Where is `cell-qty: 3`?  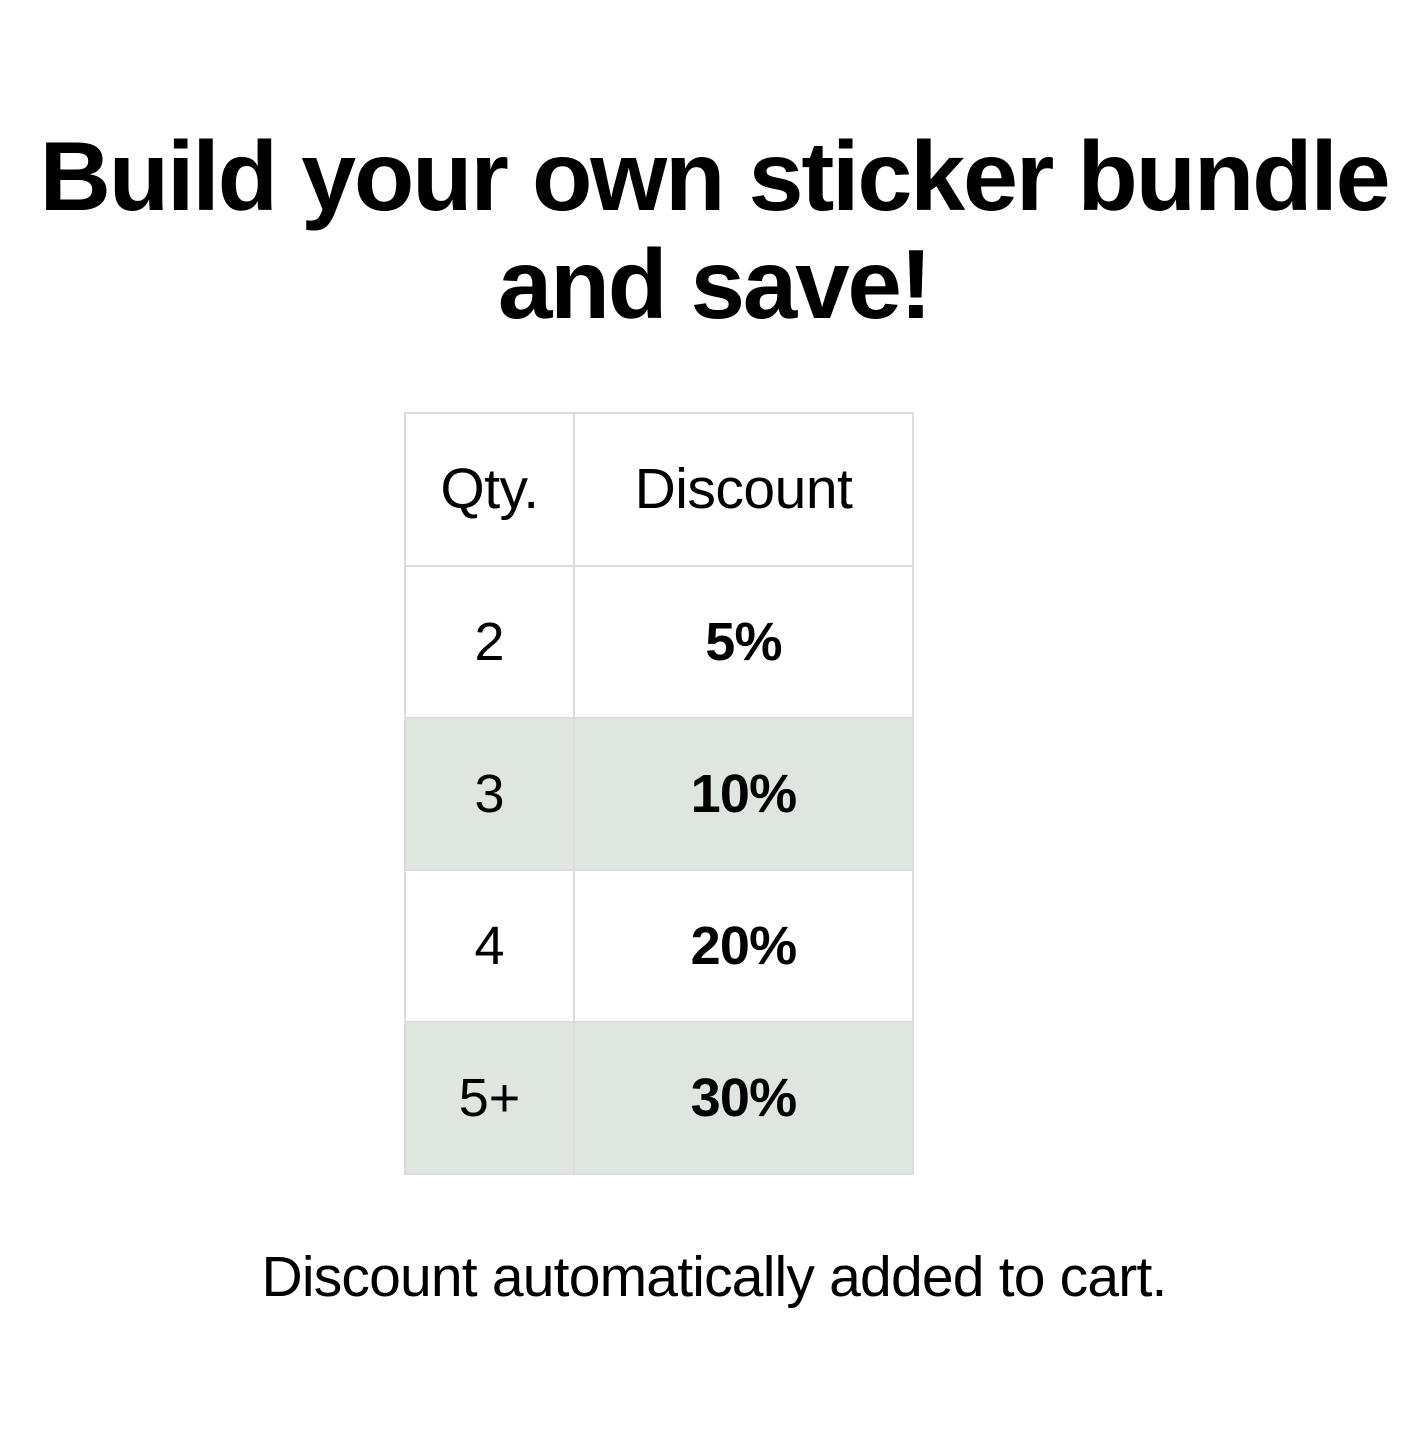 cell-qty: 3 is located at coordinates (489, 794).